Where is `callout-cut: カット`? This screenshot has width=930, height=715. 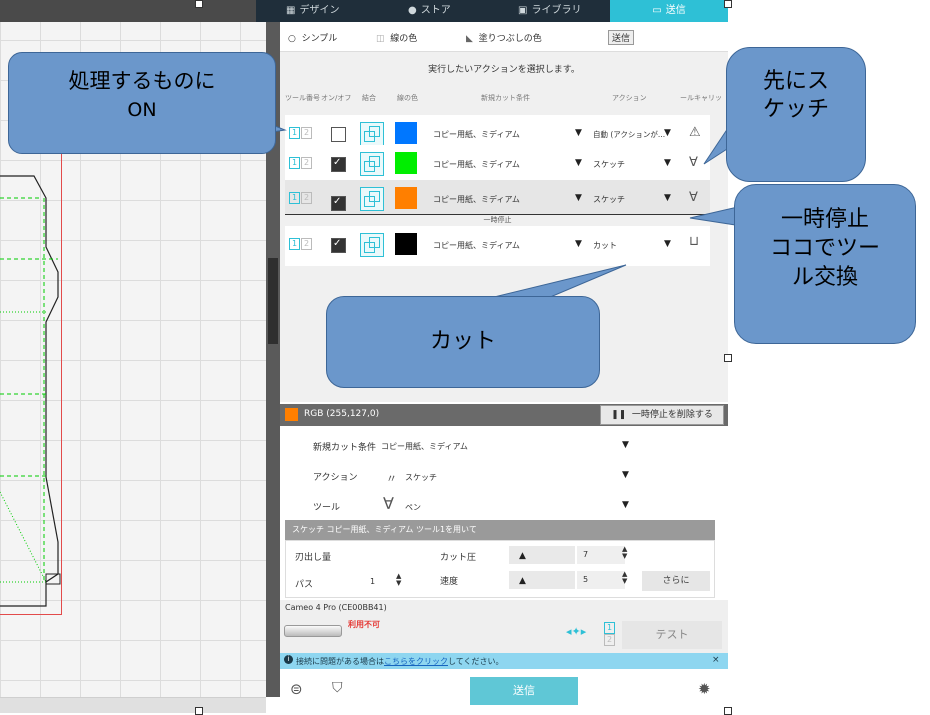
callout-cut: カット is located at coordinates (463, 342).